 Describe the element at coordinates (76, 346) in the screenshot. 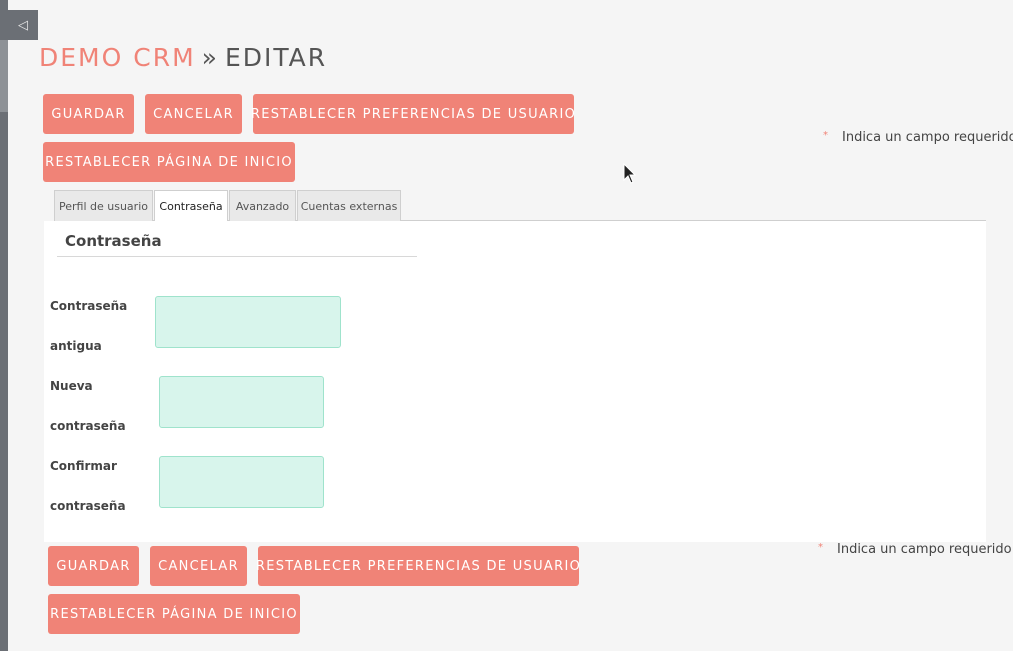

I see `old-password-label-line2: antigua` at that location.